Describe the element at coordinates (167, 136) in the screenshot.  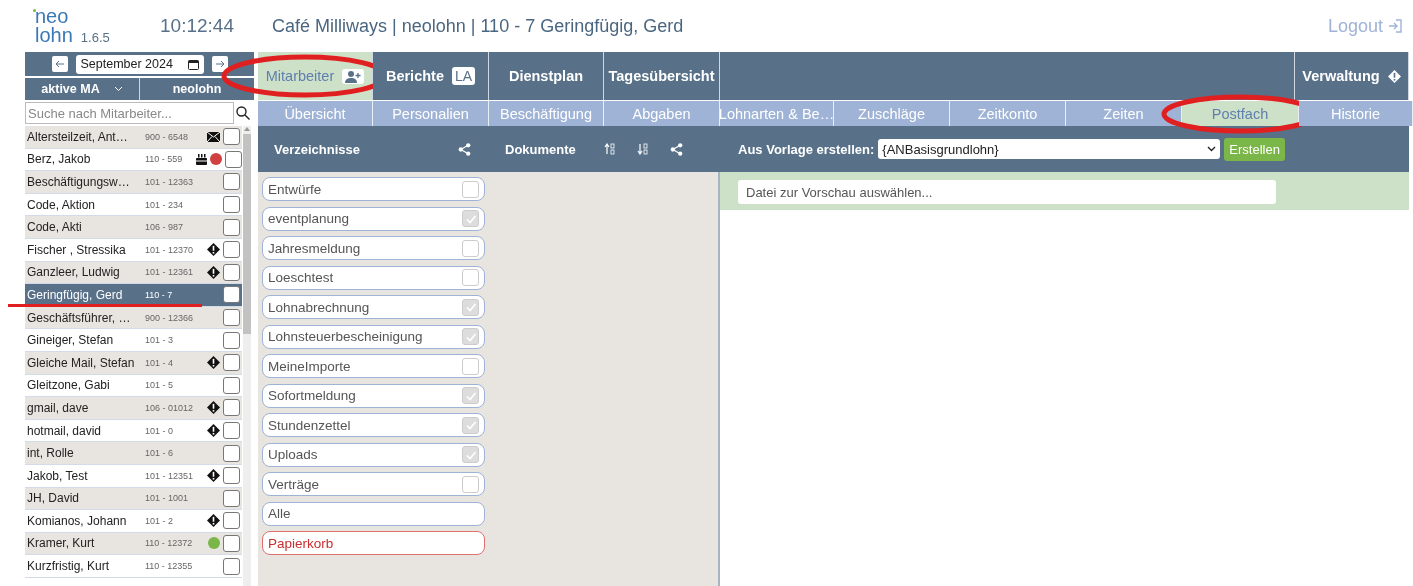
I see `employee-number: 900 - 6548` at that location.